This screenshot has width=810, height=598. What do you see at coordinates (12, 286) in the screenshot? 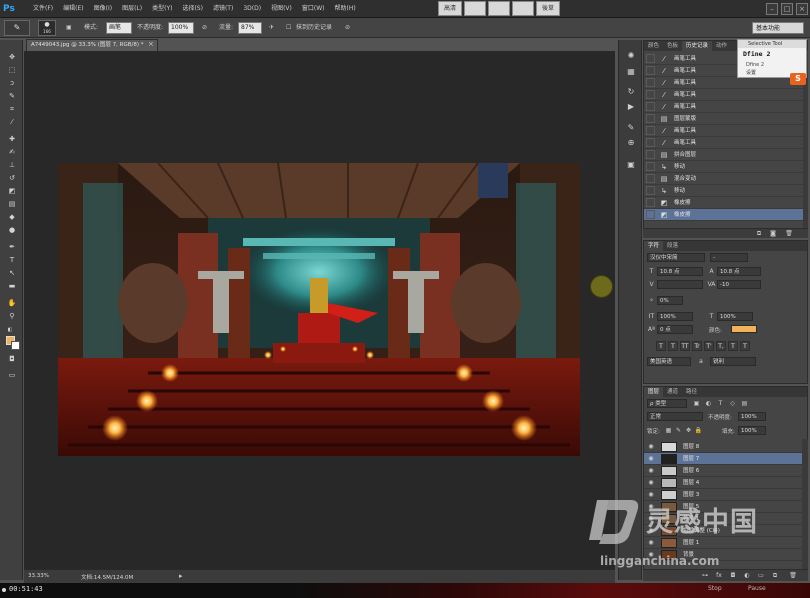
I see `shape-tool-icon: ▬` at bounding box center [12, 286].